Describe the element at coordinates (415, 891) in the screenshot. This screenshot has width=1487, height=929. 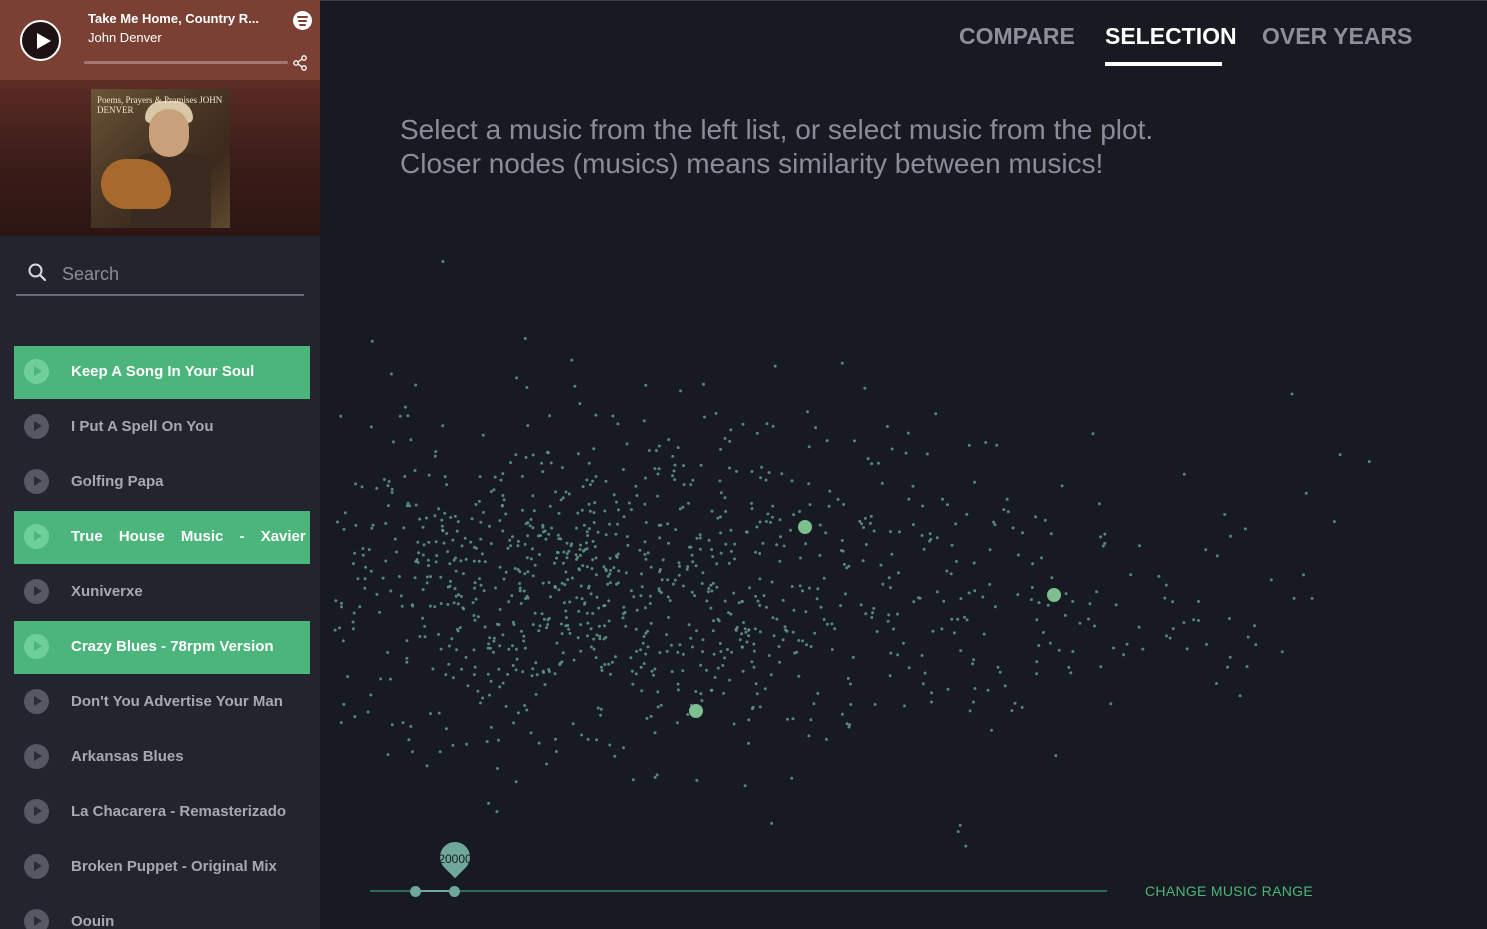
I see `range-slider-min-handle` at that location.